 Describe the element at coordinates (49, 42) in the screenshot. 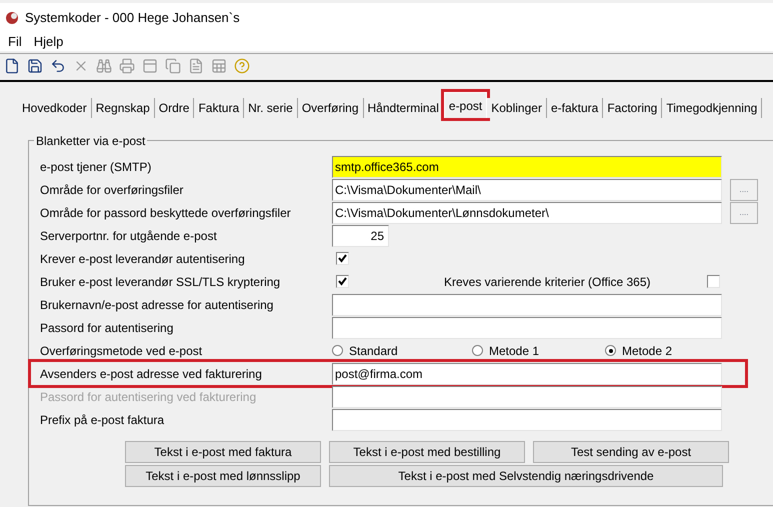

I see `menu-item: Hjelp` at that location.